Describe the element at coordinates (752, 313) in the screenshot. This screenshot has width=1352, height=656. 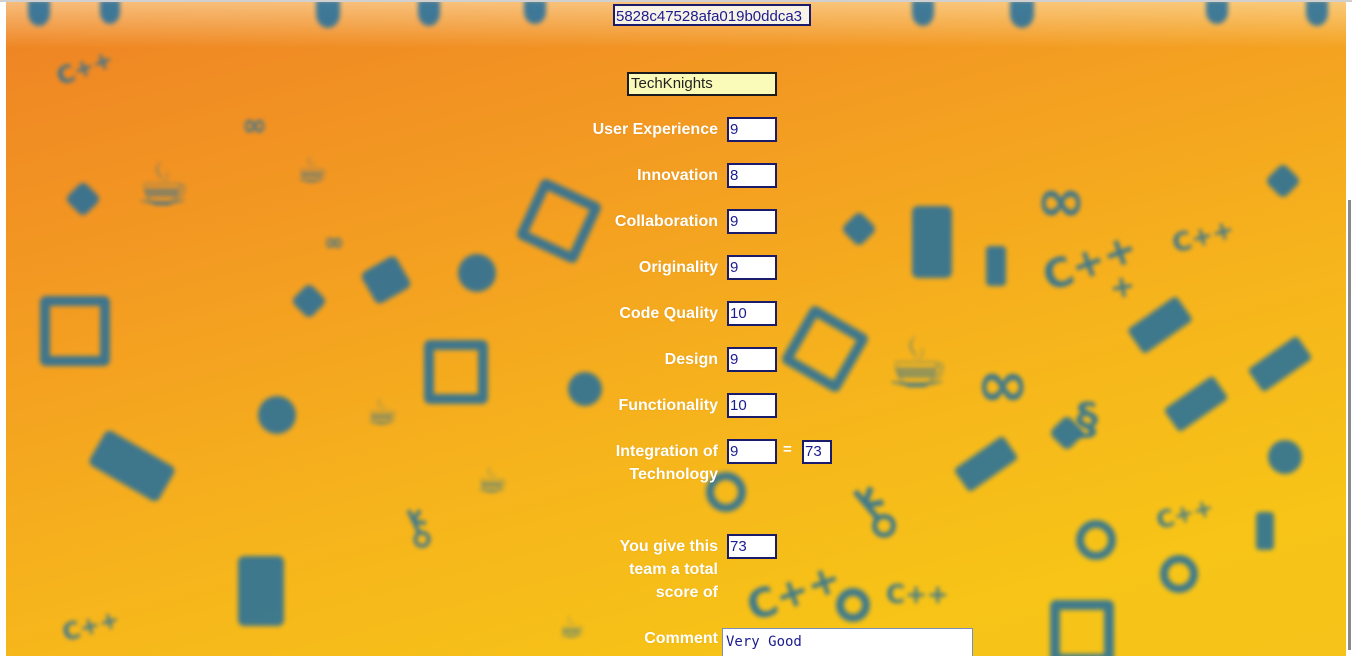
I see `code-quality-input: 10` at that location.